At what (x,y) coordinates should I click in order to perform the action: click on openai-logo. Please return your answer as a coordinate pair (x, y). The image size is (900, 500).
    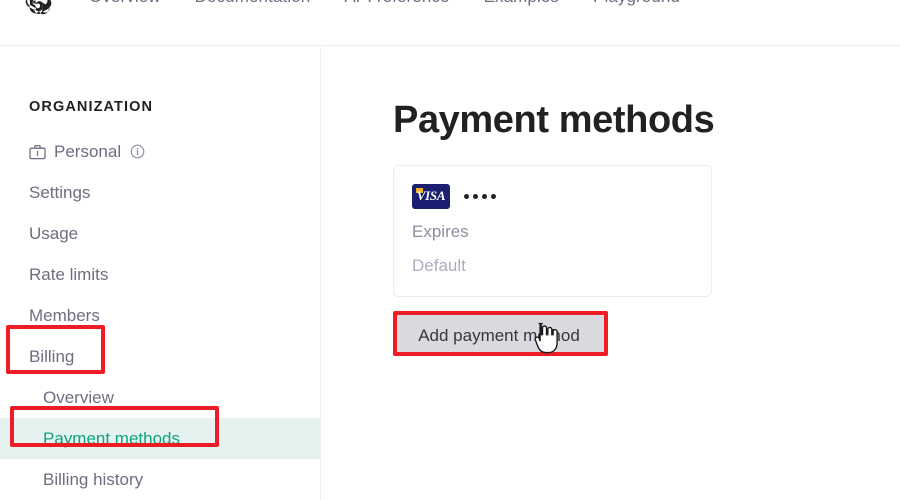
    Looking at the image, I should click on (38, 10).